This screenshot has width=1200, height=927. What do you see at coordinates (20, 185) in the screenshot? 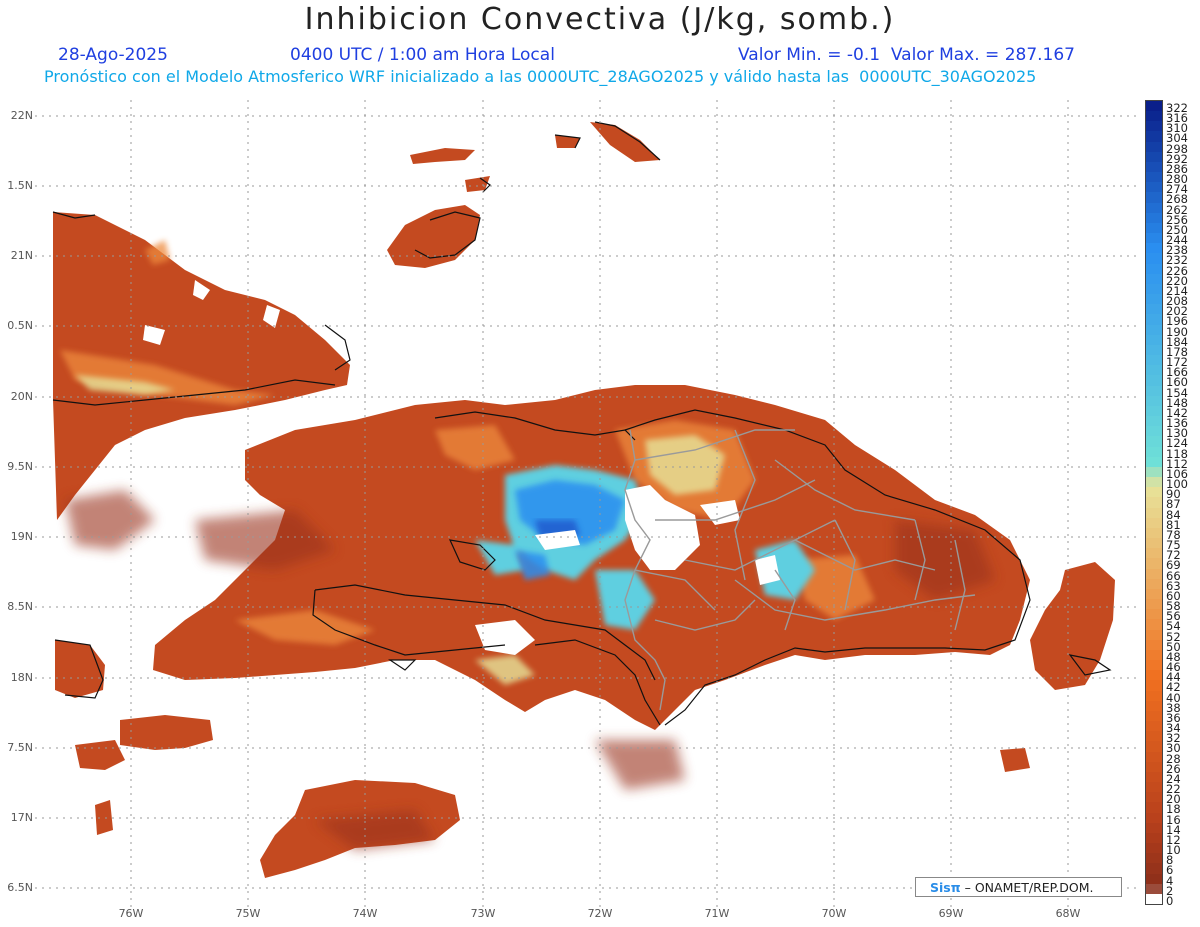
I see `latitude-label: 1.5N` at bounding box center [20, 185].